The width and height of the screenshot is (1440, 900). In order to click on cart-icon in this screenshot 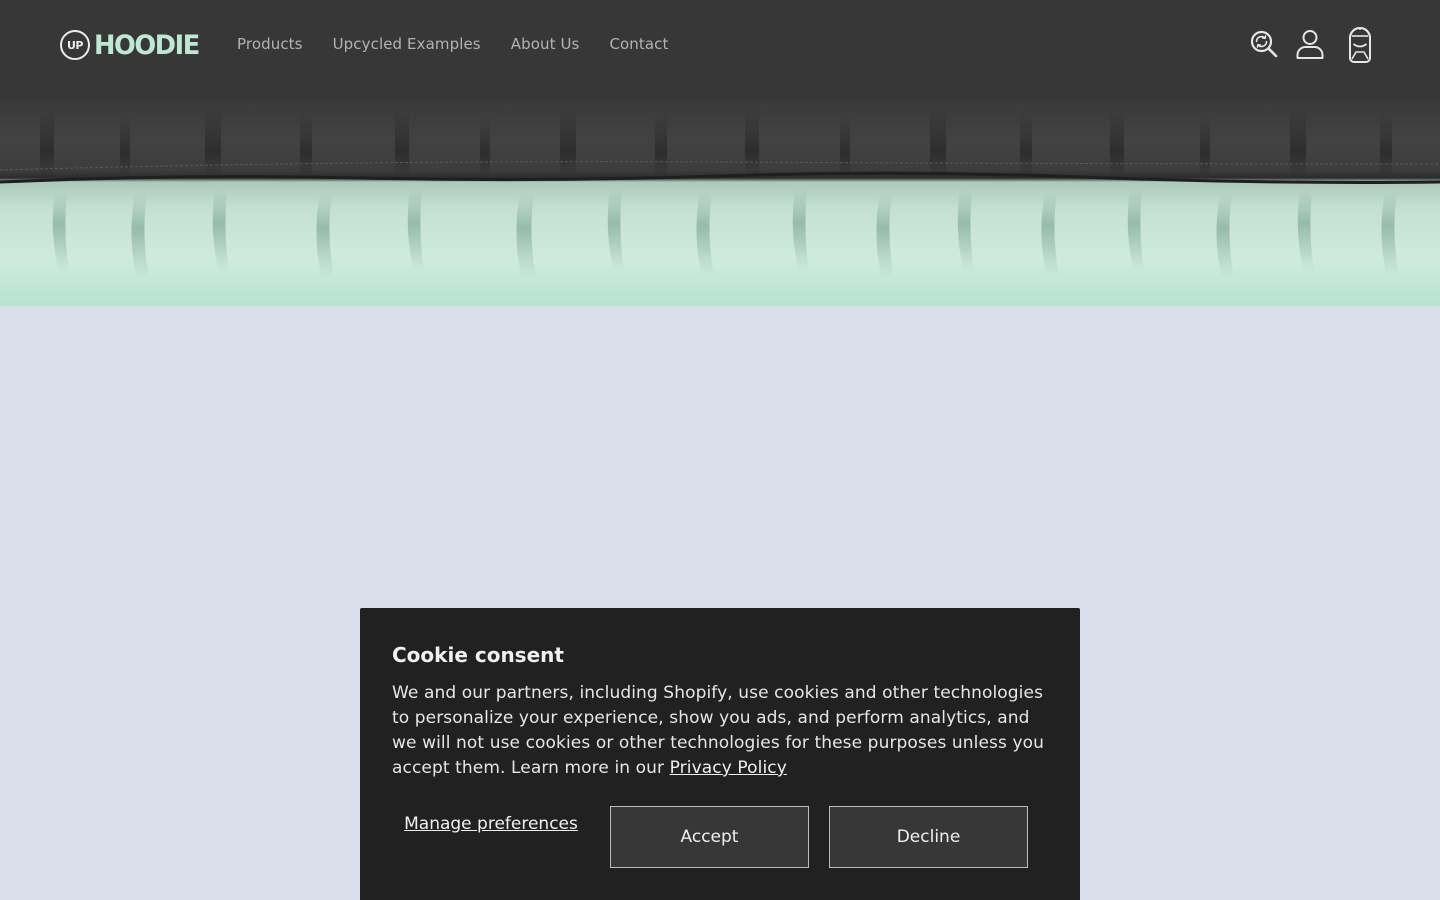, I will do `click(1360, 45)`.